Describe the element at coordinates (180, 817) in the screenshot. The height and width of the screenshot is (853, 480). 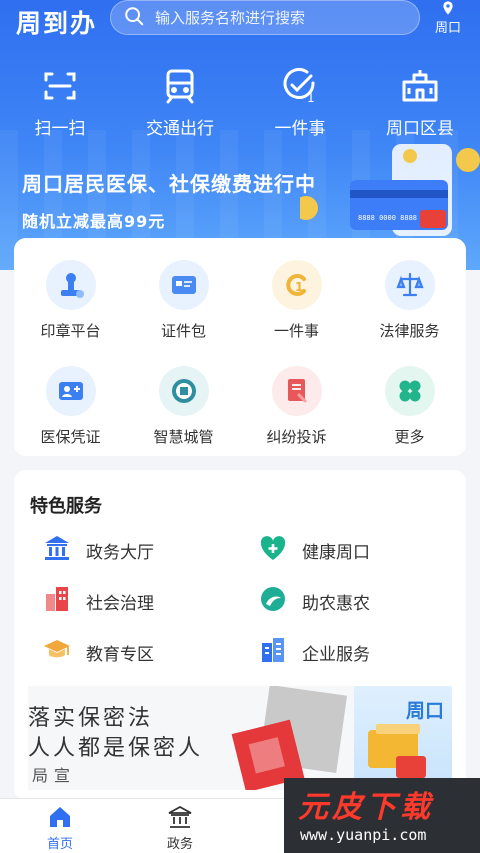
I see `government-icon` at that location.